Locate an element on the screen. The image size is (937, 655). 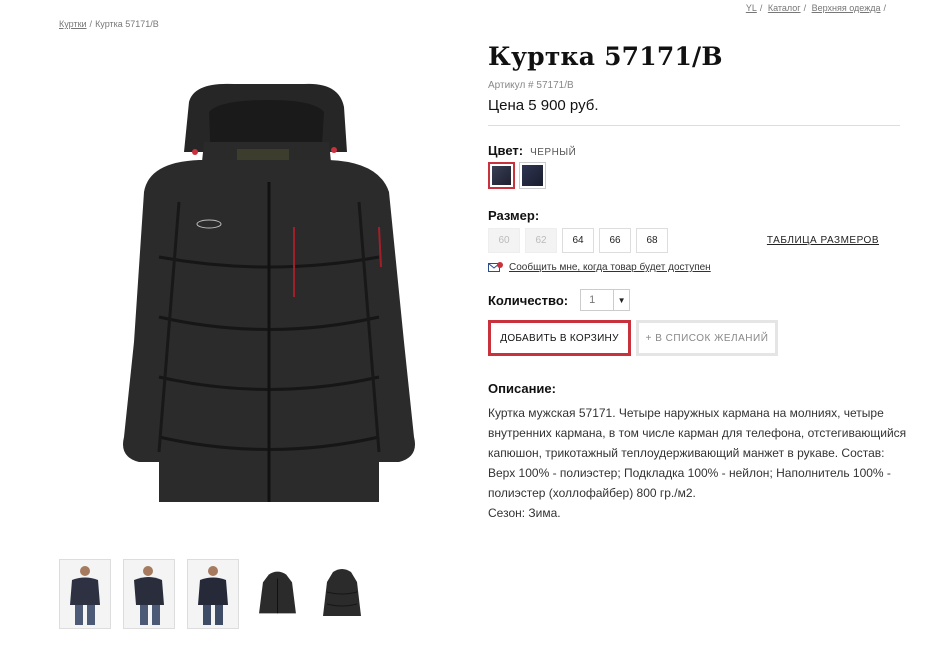
model-side-thumbnail is located at coordinates (149, 595).